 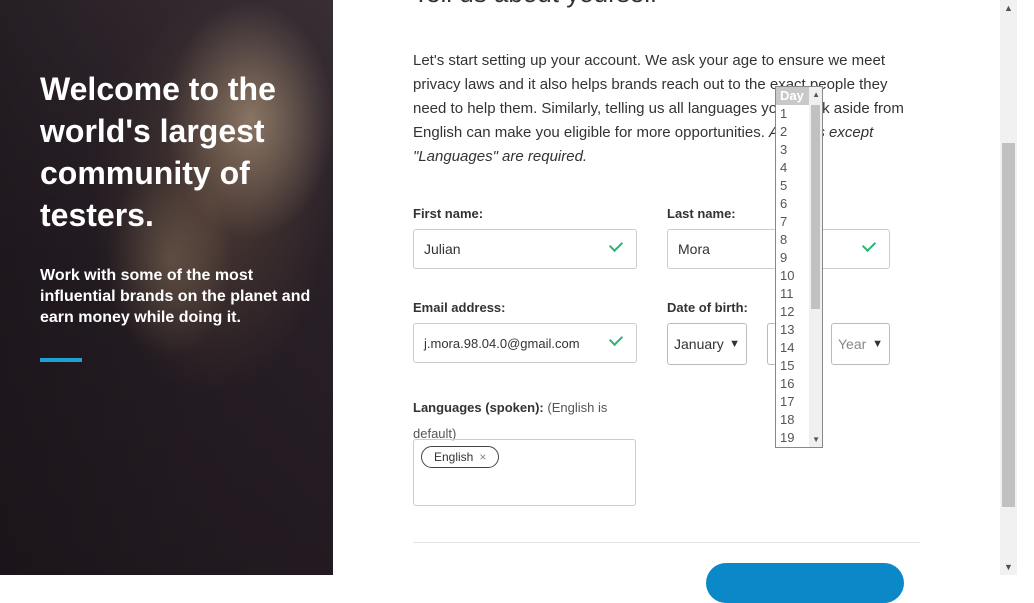 I want to click on email-value: j.mora.98.04.0@gmail.com, so click(x=502, y=343).